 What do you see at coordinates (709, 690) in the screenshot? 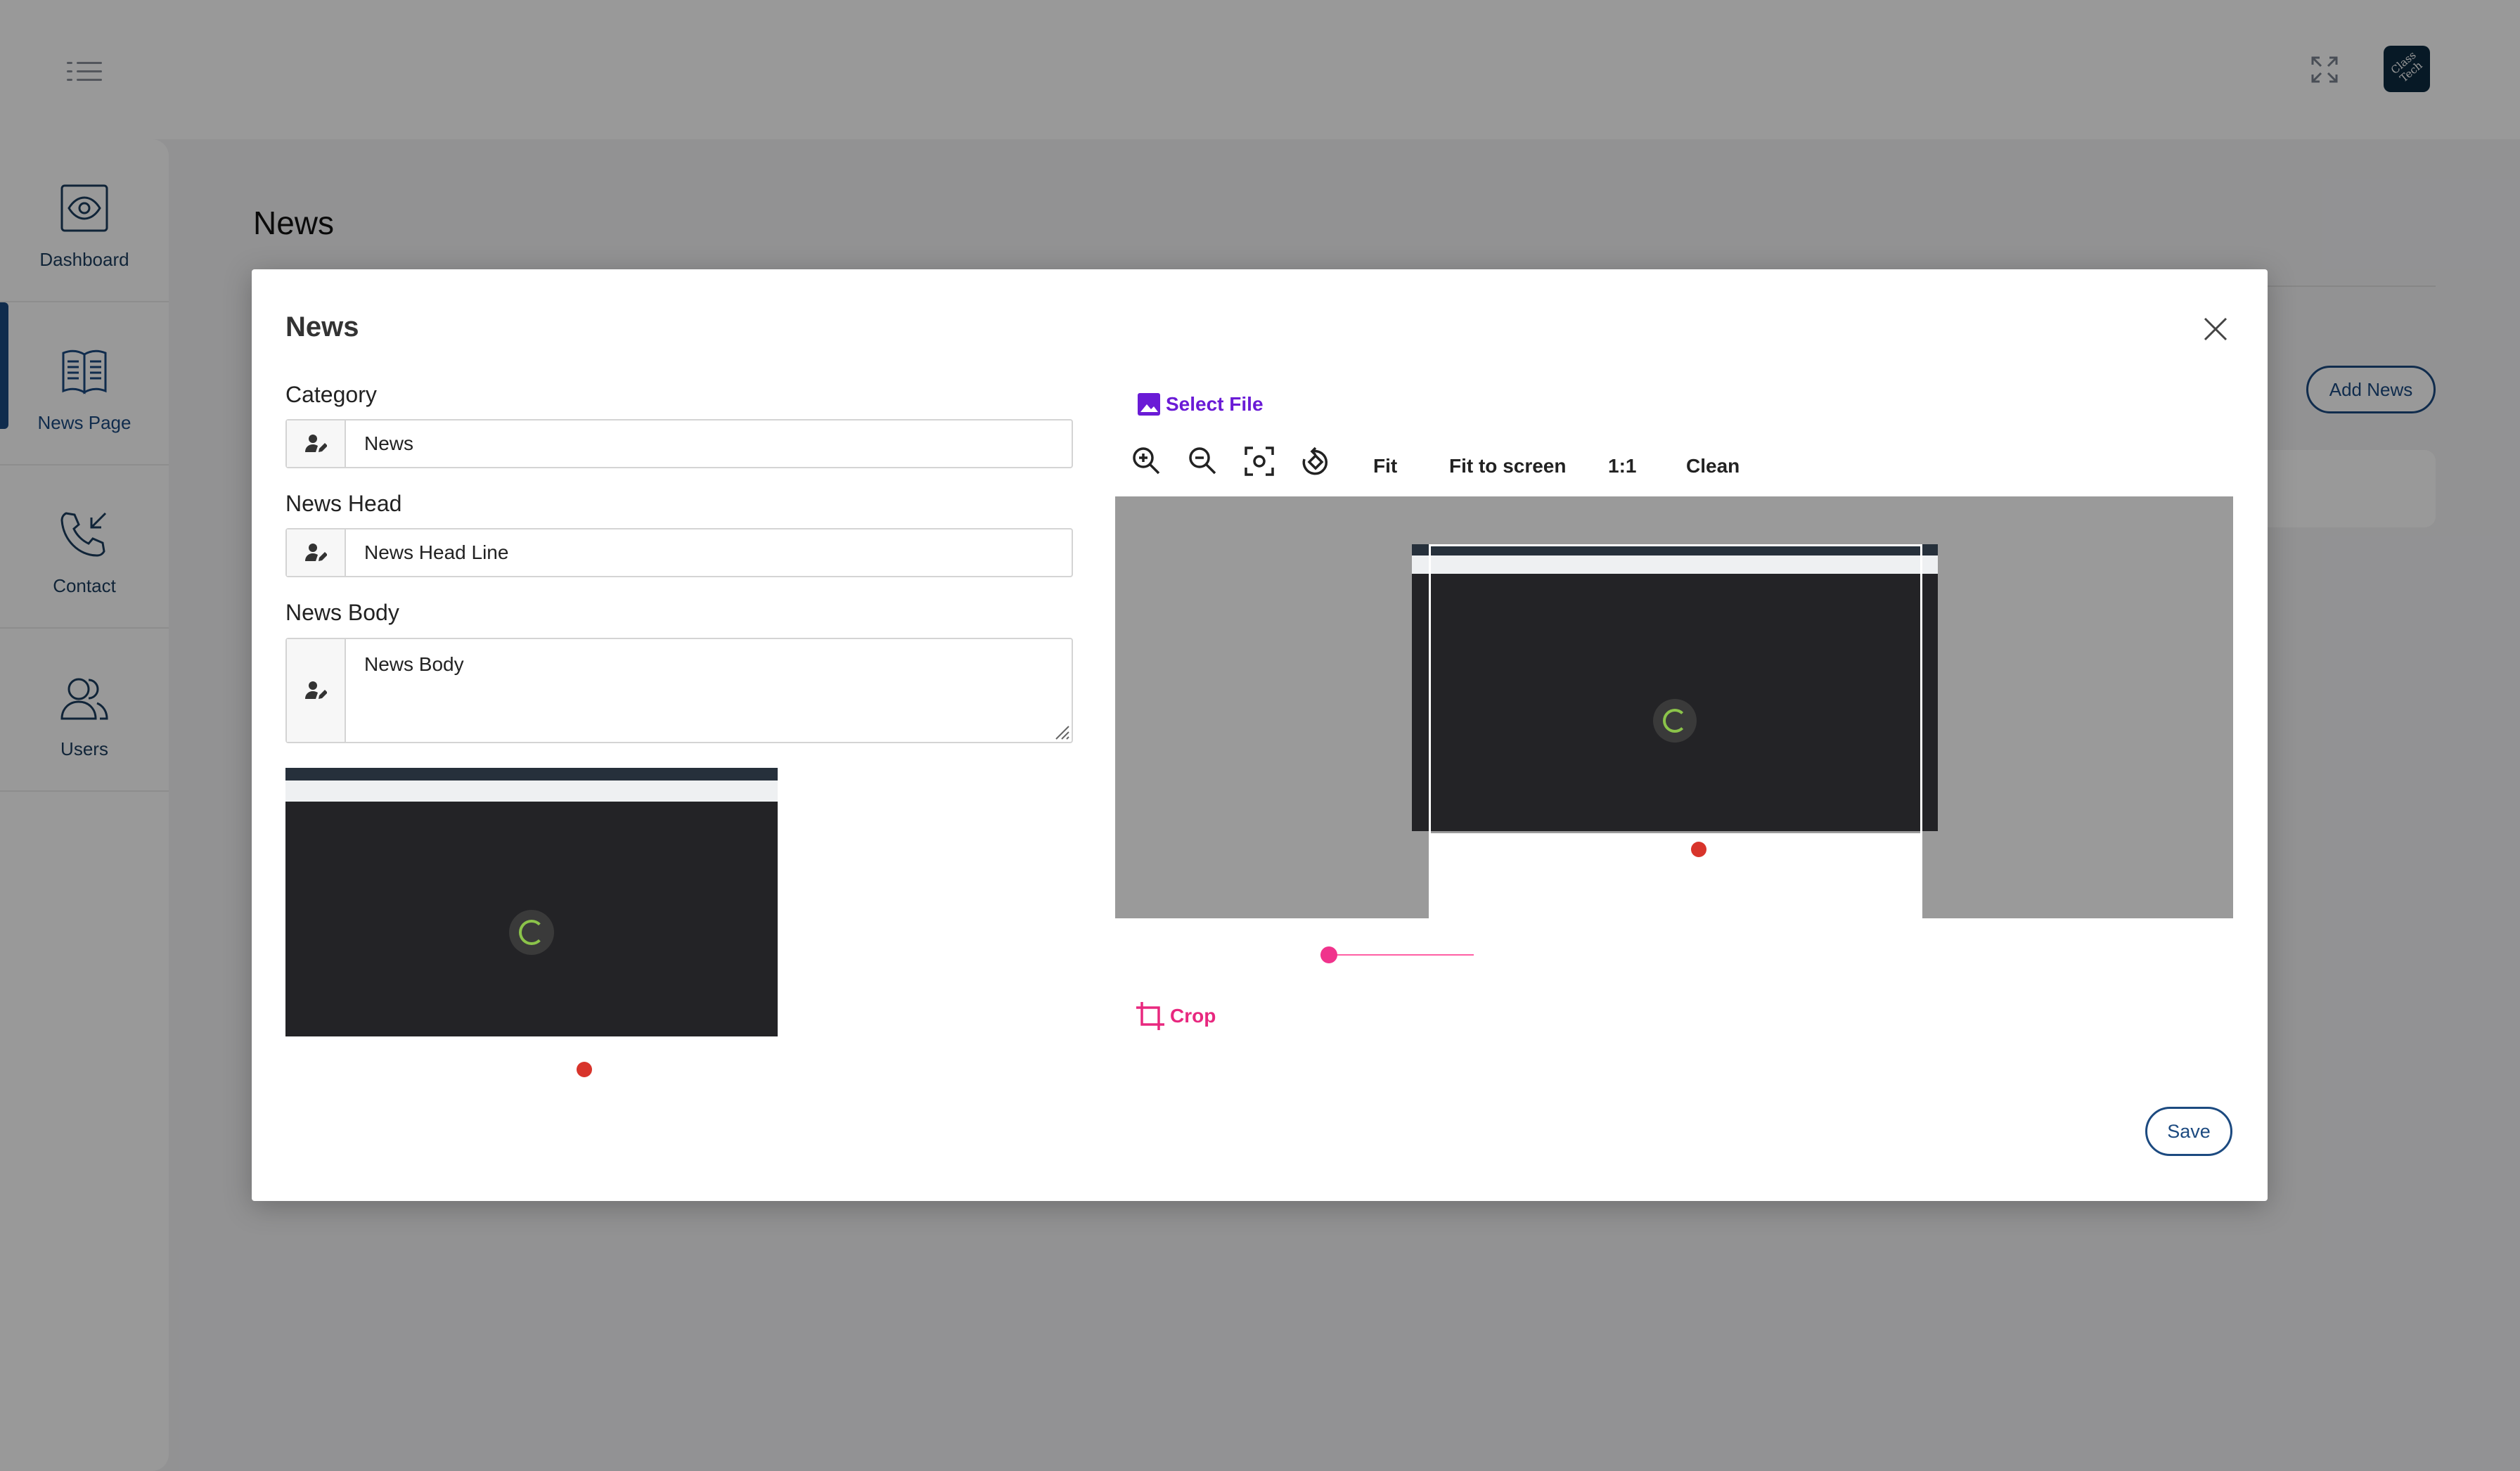
I see `news-body-textarea: News Body` at bounding box center [709, 690].